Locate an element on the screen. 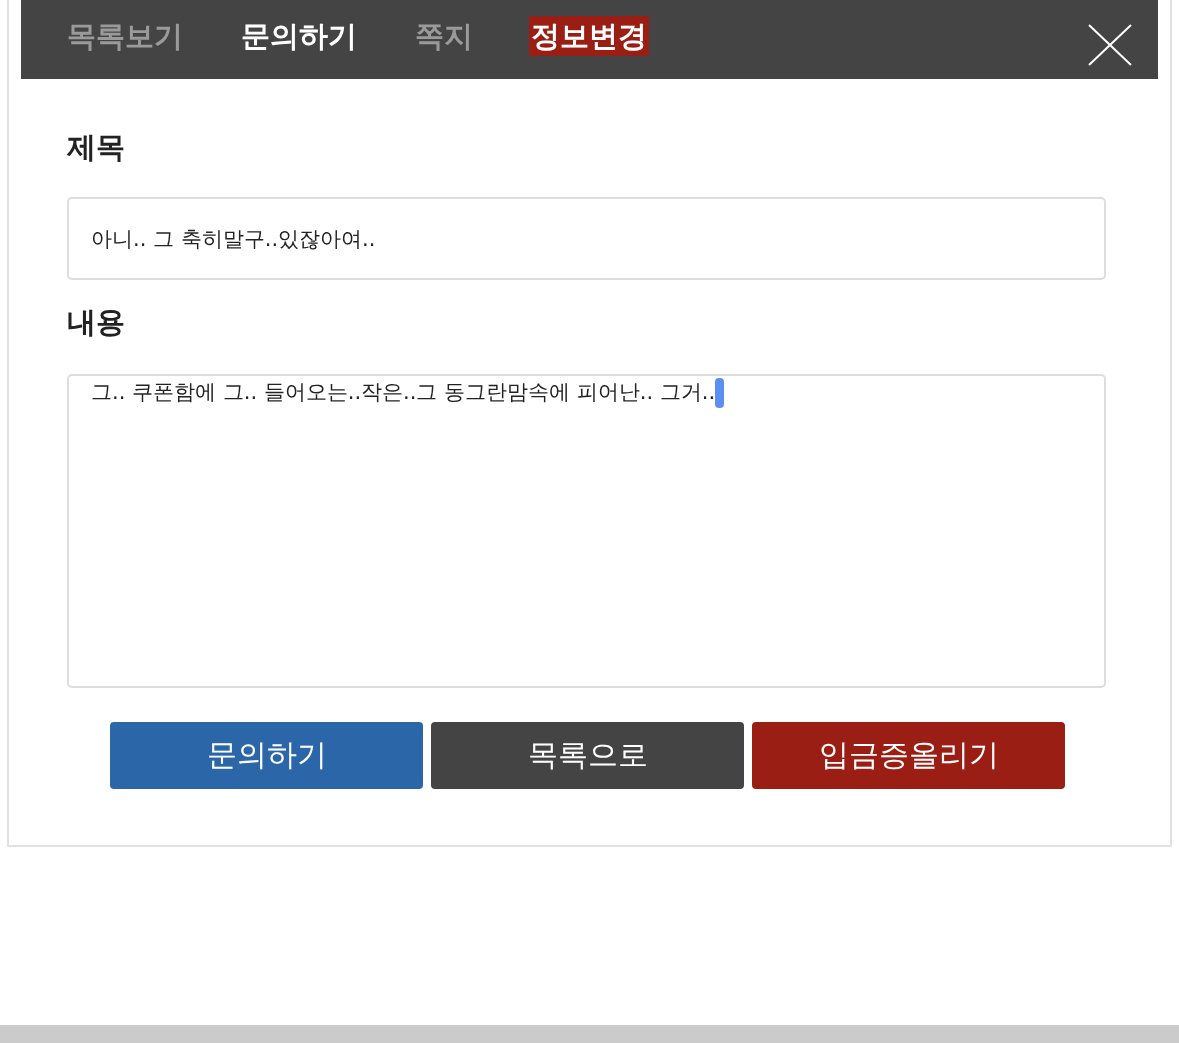 Image resolution: width=1179 pixels, height=1043 pixels. field-label: 내용 is located at coordinates (96, 322).